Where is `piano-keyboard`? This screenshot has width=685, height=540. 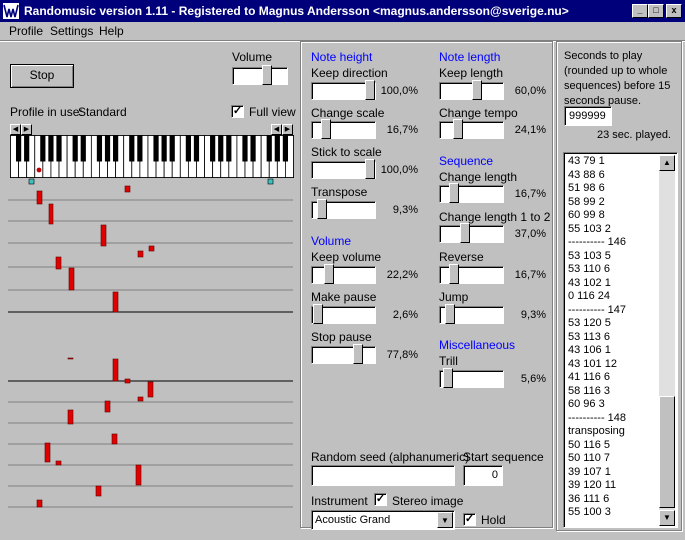 piano-keyboard is located at coordinates (152, 161).